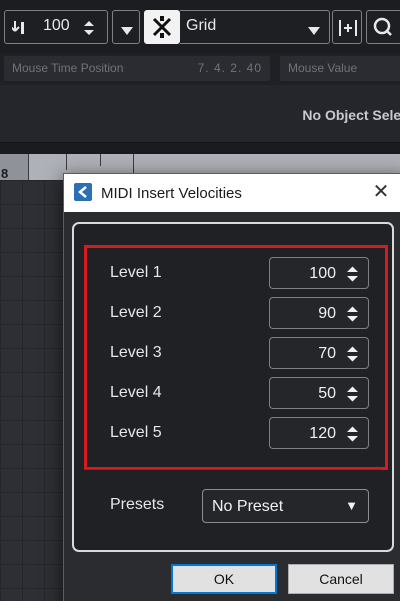 The image size is (400, 601). What do you see at coordinates (136, 312) in the screenshot?
I see `level-label: Level 2` at bounding box center [136, 312].